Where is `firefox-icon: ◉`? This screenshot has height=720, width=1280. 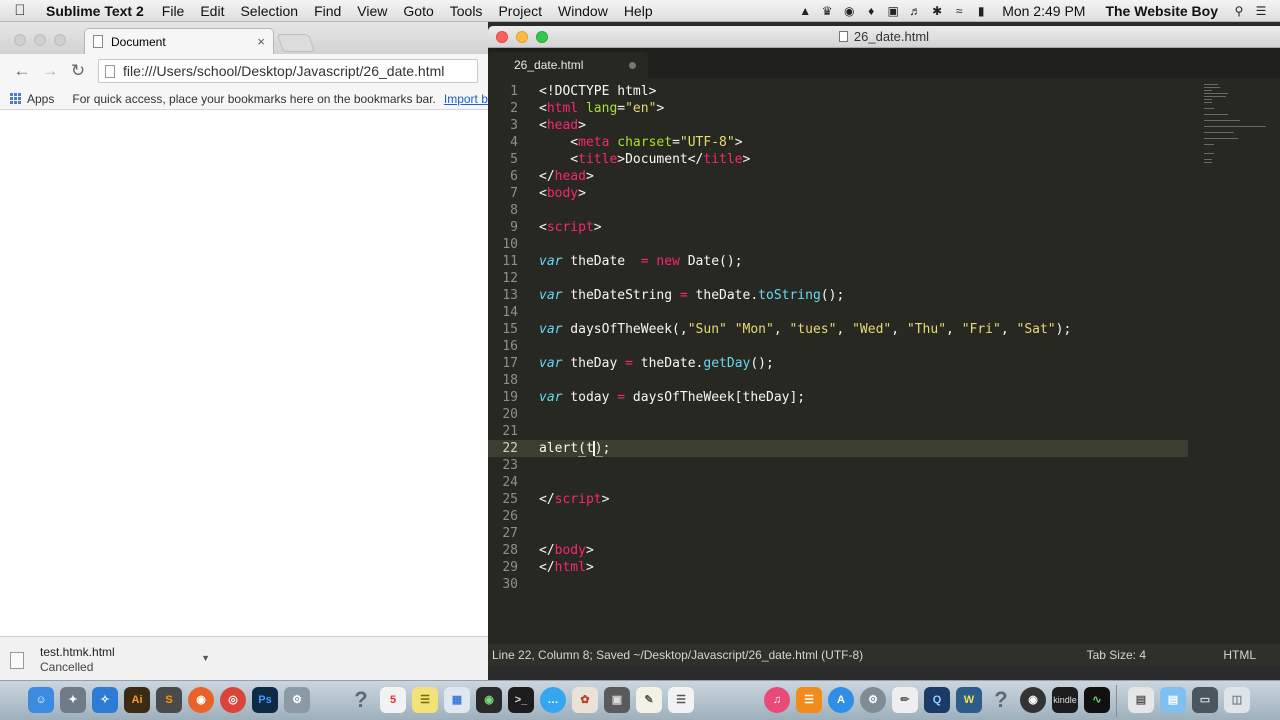
firefox-icon: ◉ is located at coordinates (201, 700).